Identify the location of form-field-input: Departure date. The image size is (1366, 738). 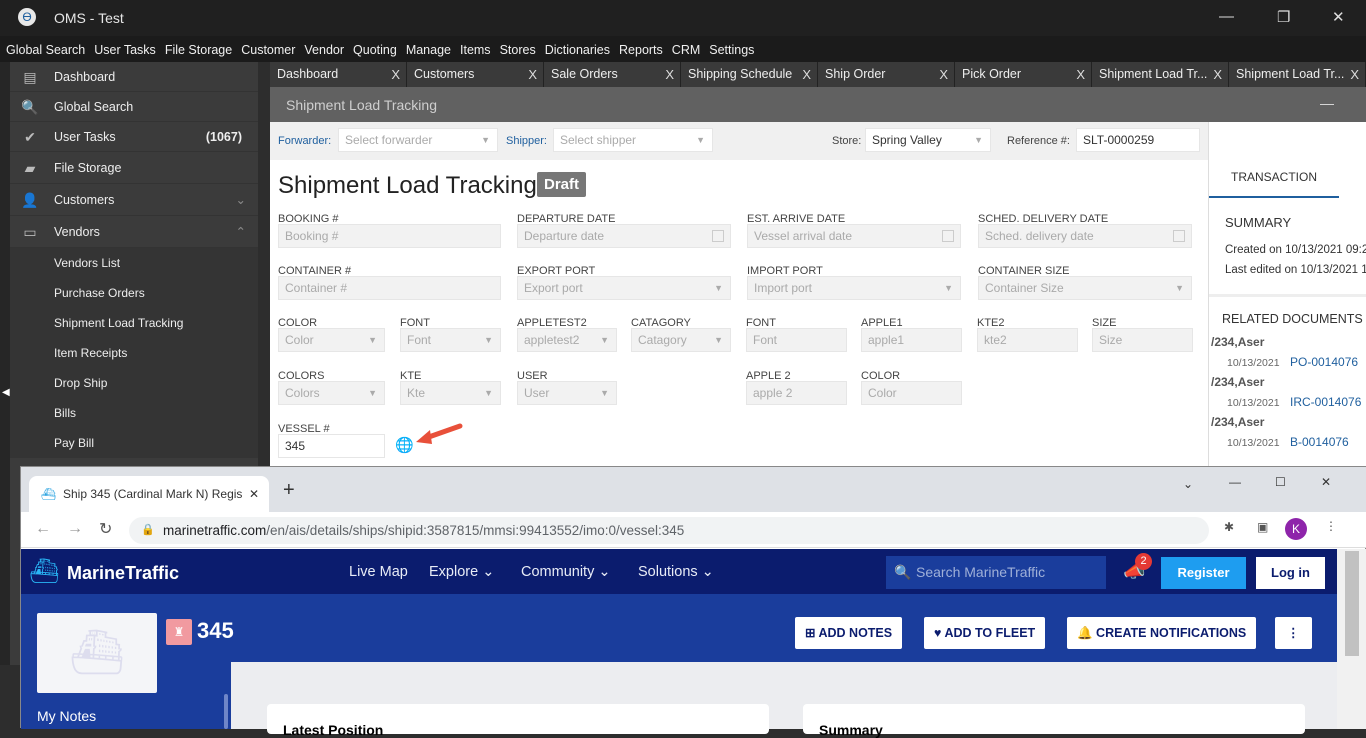
(624, 236).